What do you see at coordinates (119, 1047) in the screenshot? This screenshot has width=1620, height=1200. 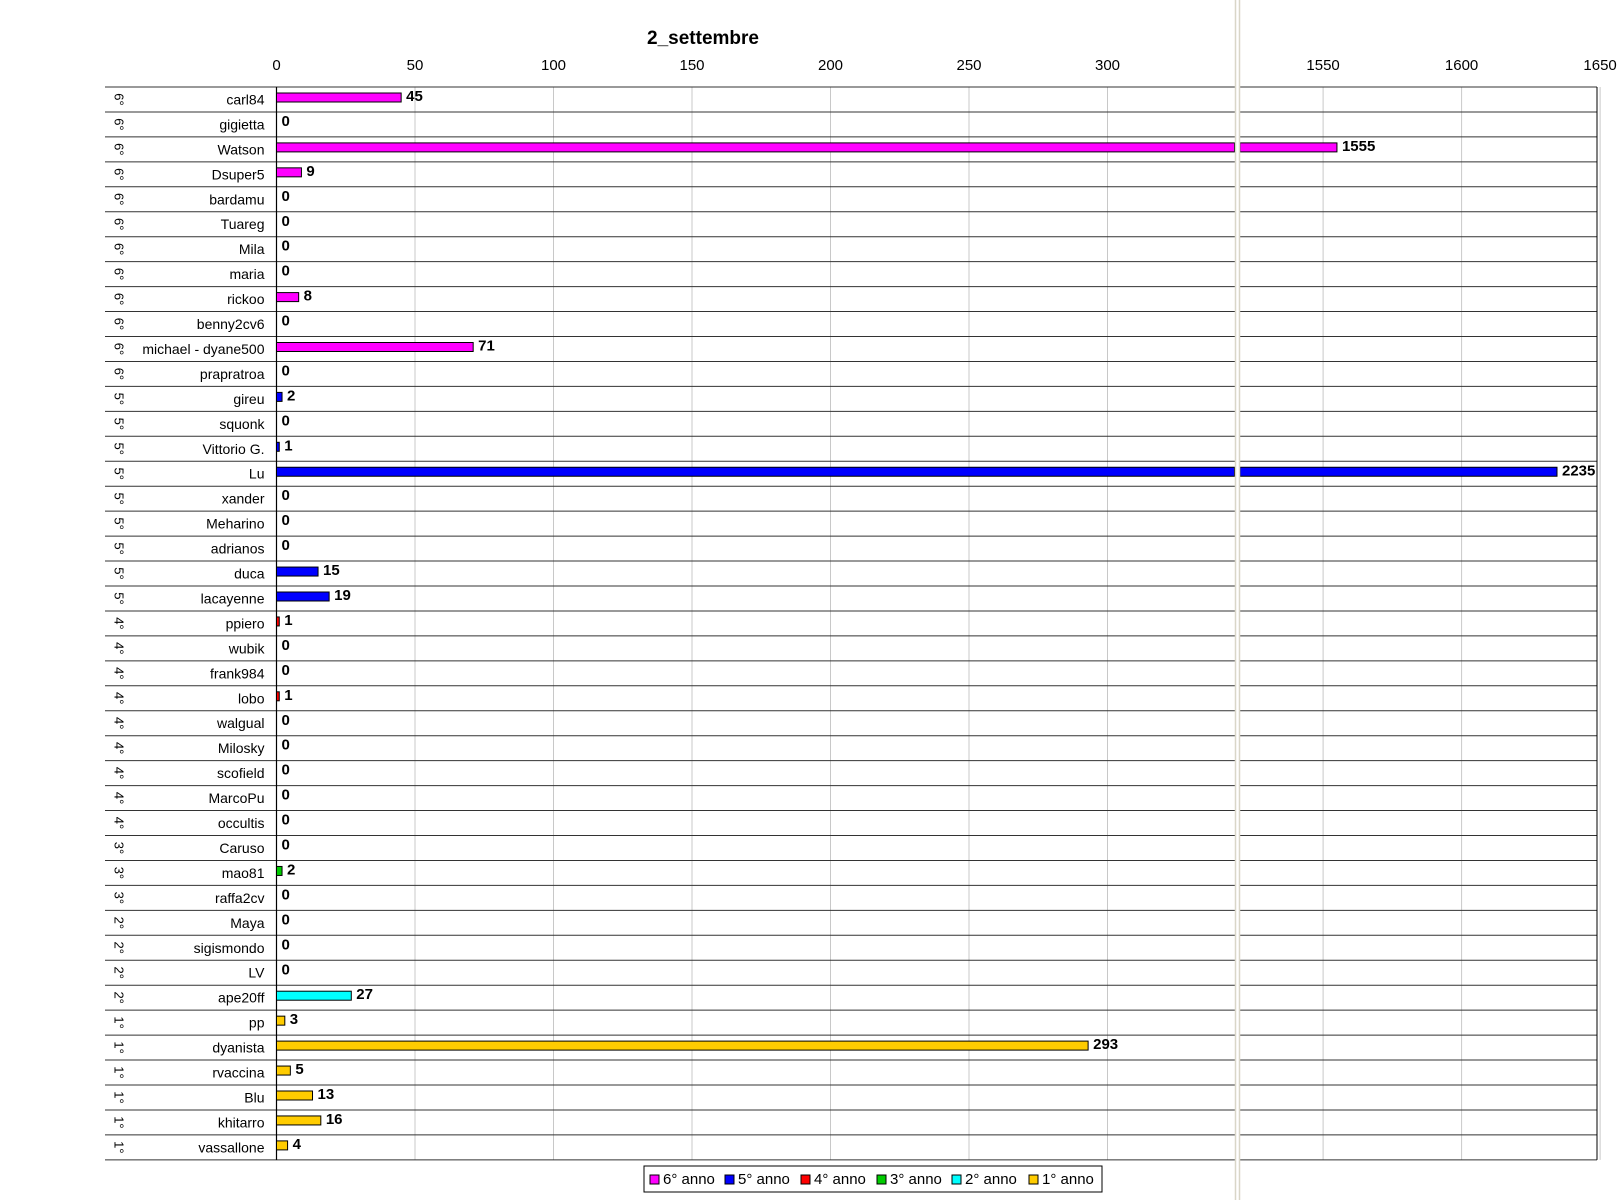 I see `year-label: 1°` at bounding box center [119, 1047].